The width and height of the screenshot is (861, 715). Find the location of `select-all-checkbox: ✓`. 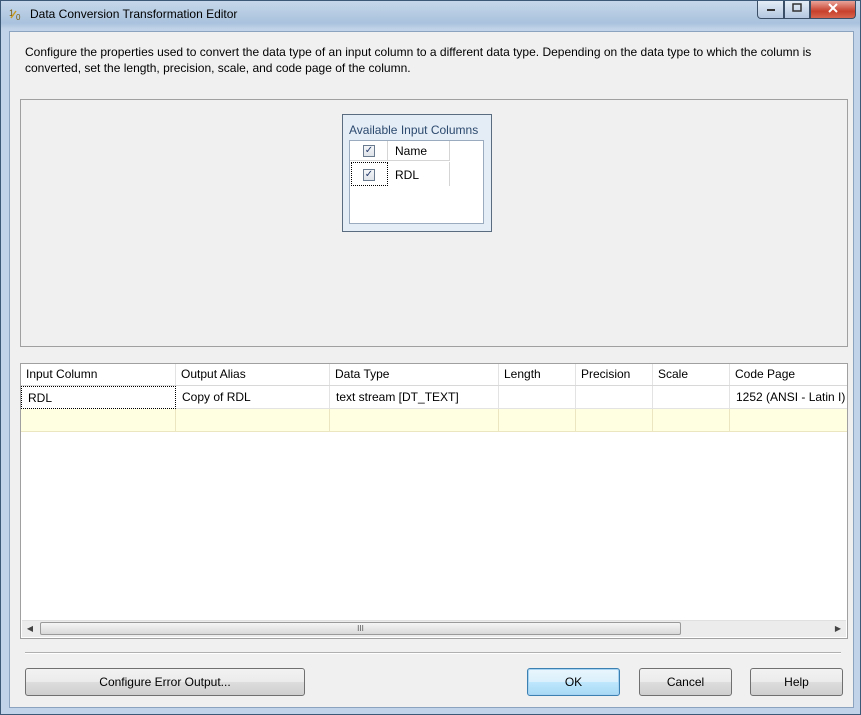

select-all-checkbox: ✓ is located at coordinates (369, 151).